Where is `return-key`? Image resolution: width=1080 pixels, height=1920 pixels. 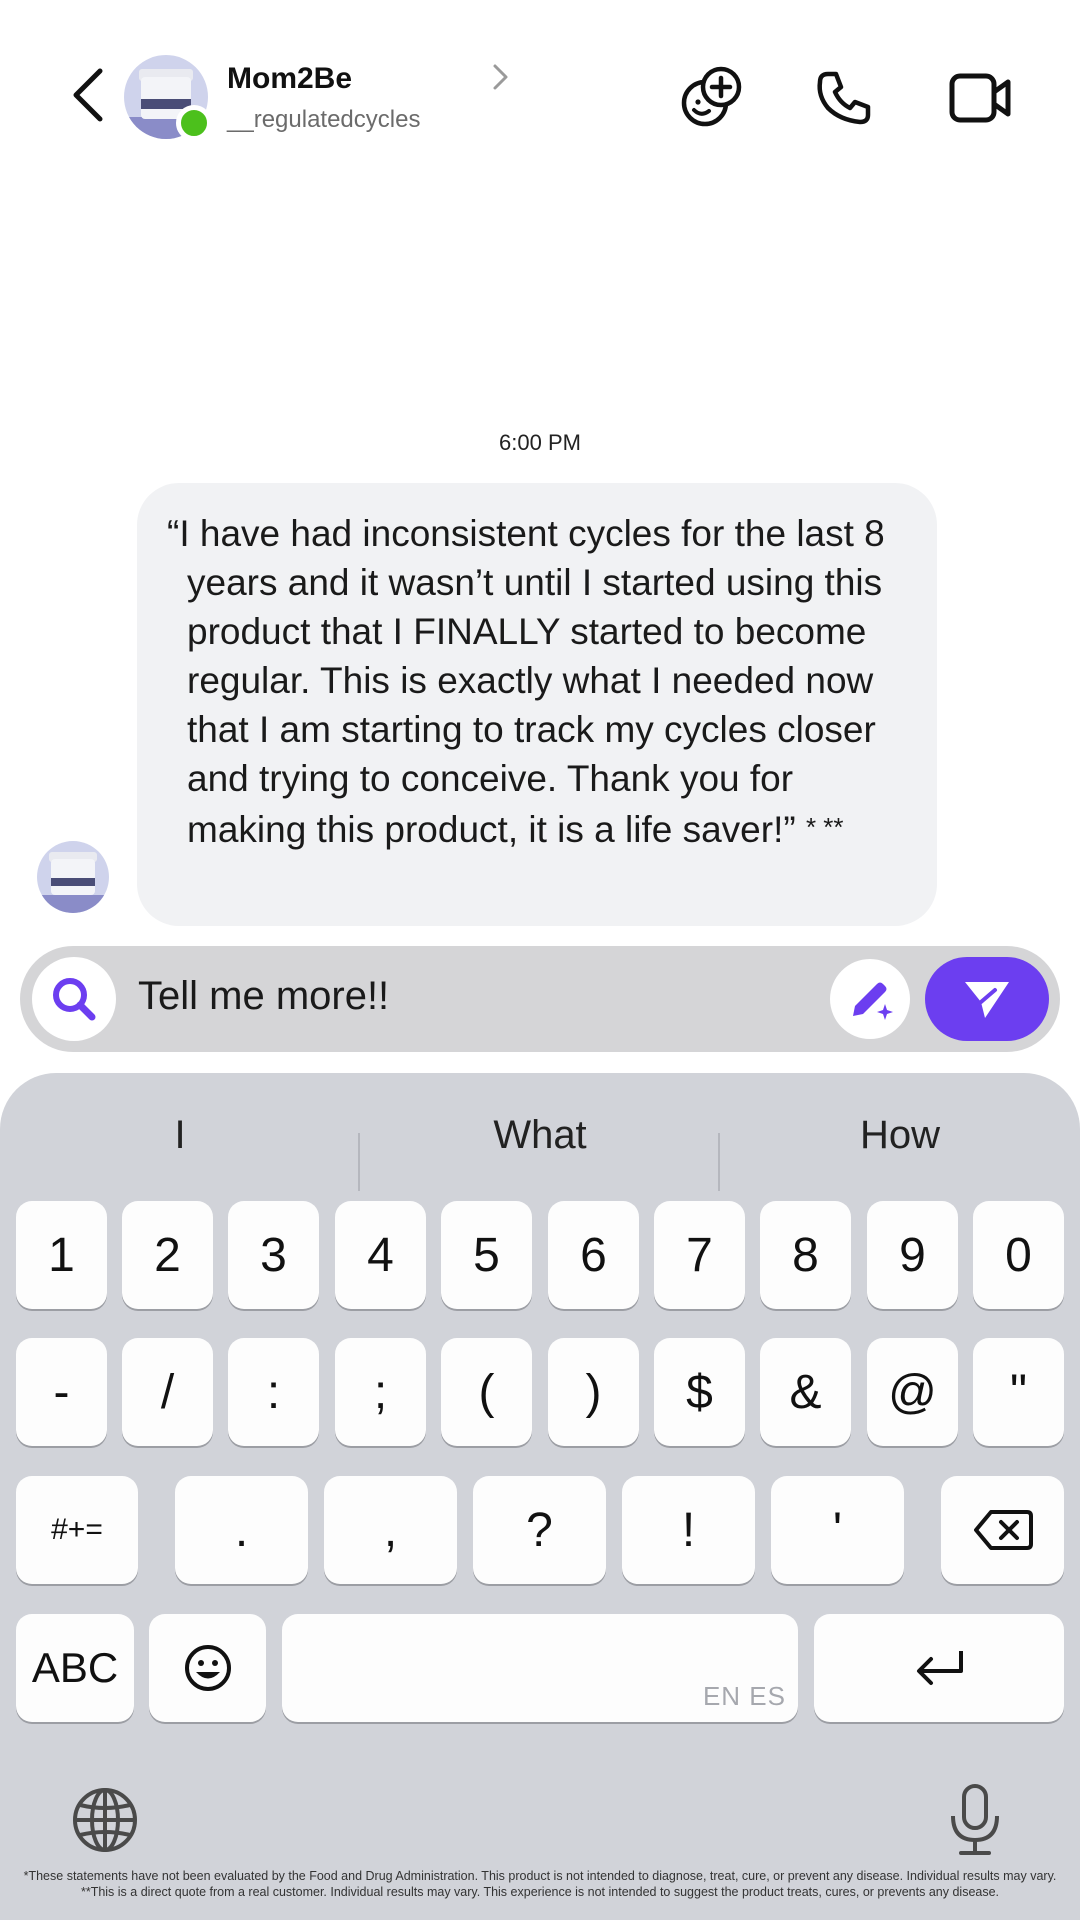
return-key is located at coordinates (939, 1668).